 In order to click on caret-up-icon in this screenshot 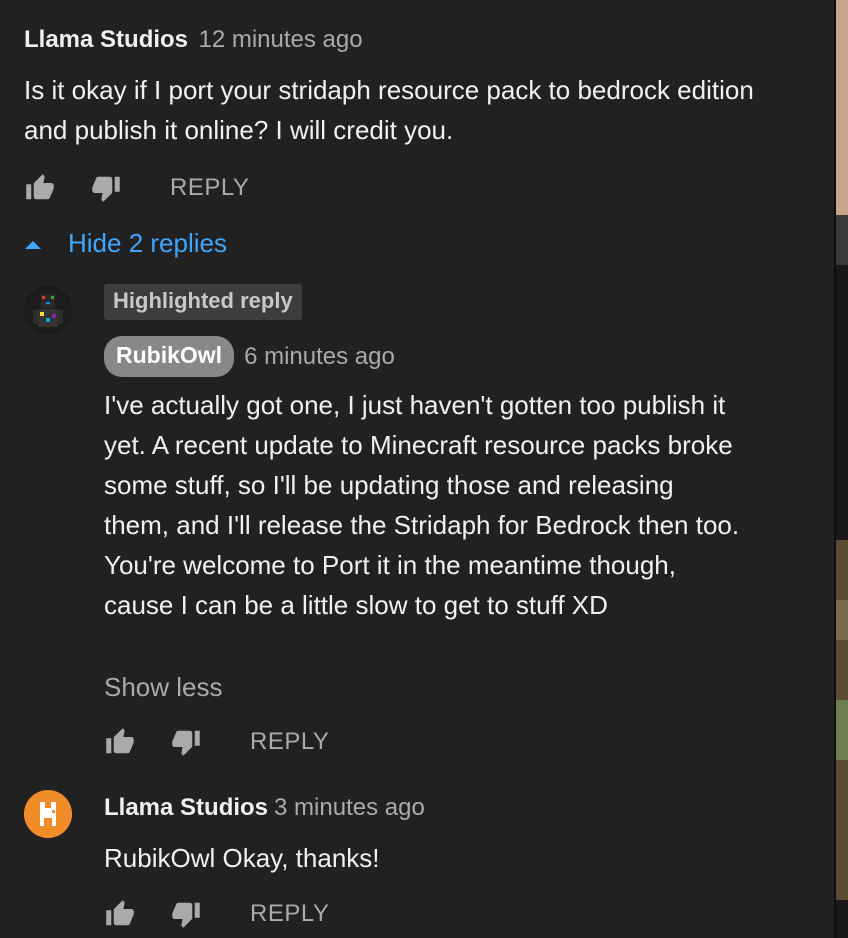, I will do `click(33, 244)`.